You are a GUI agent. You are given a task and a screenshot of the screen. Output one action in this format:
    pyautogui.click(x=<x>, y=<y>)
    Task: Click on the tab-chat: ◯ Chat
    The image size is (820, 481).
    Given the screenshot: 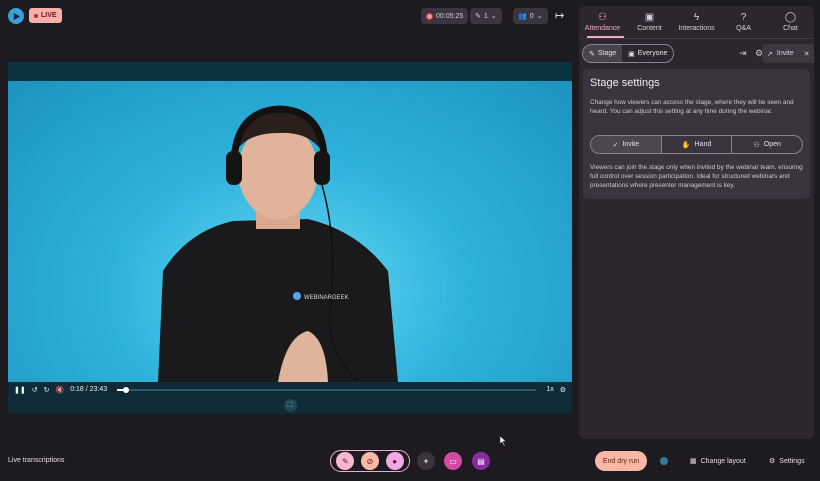 What is the action you would take?
    pyautogui.click(x=790, y=22)
    